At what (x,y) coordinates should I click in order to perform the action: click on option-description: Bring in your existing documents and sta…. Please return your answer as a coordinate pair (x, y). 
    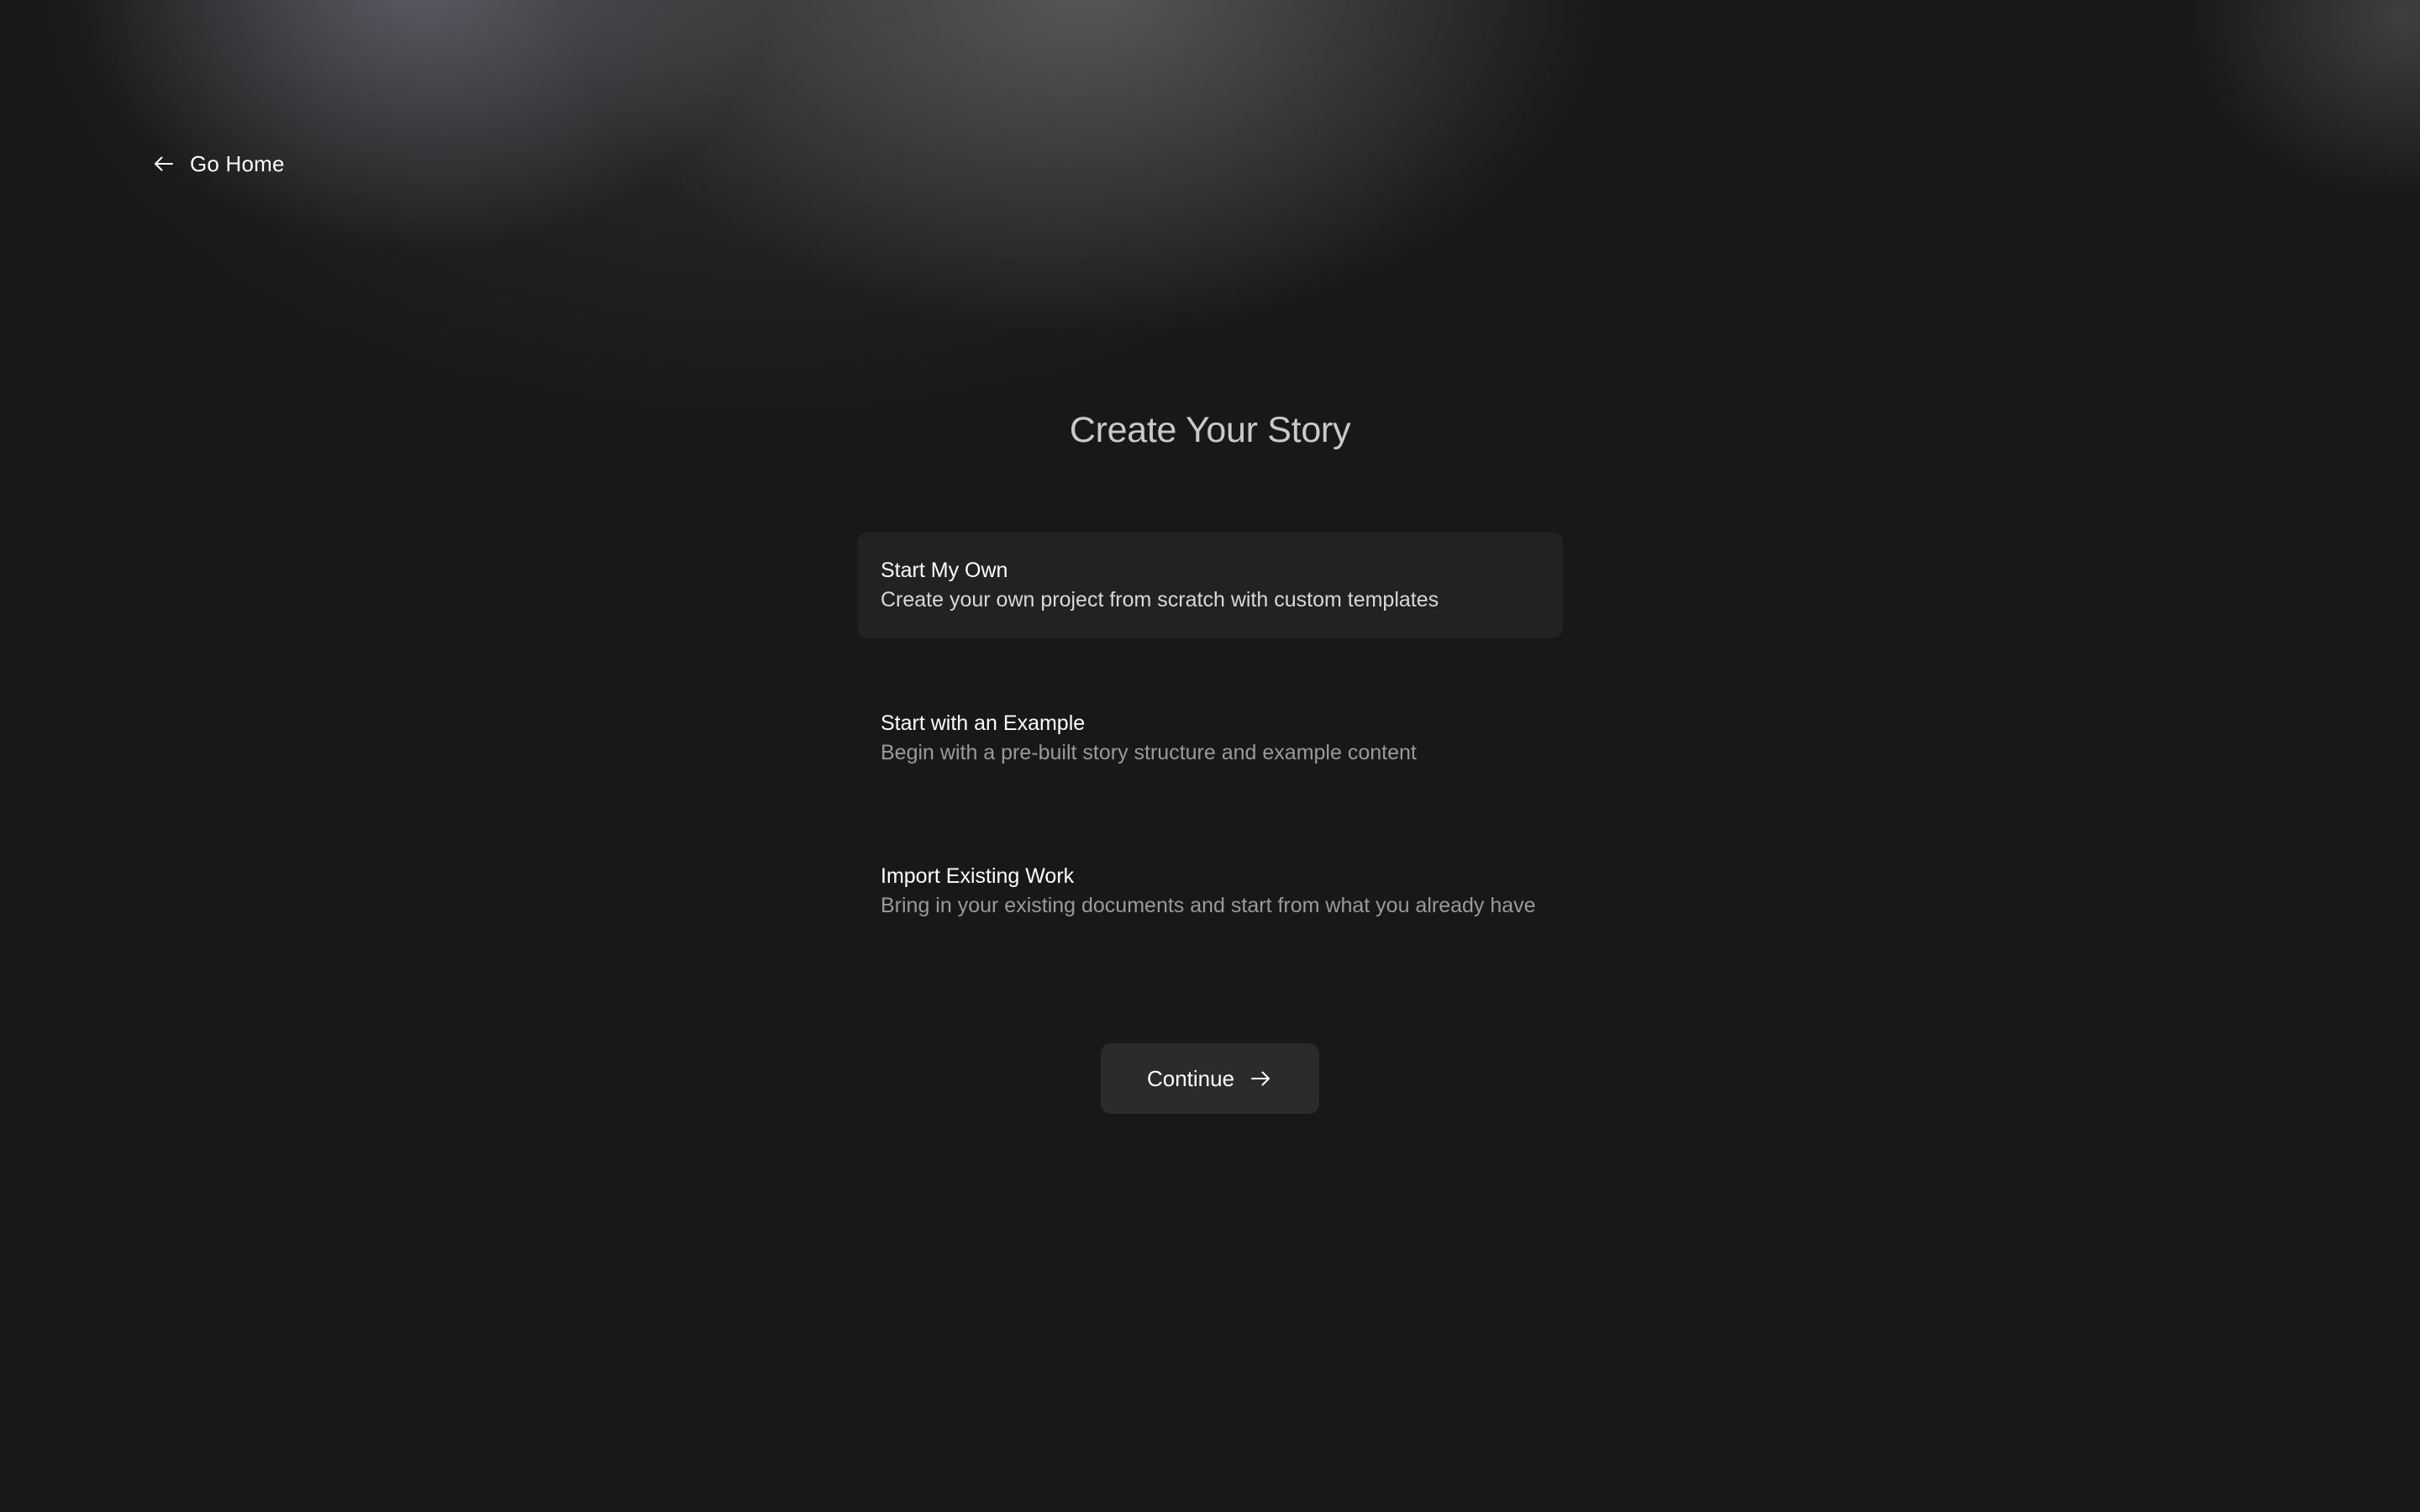
    Looking at the image, I should click on (1208, 905).